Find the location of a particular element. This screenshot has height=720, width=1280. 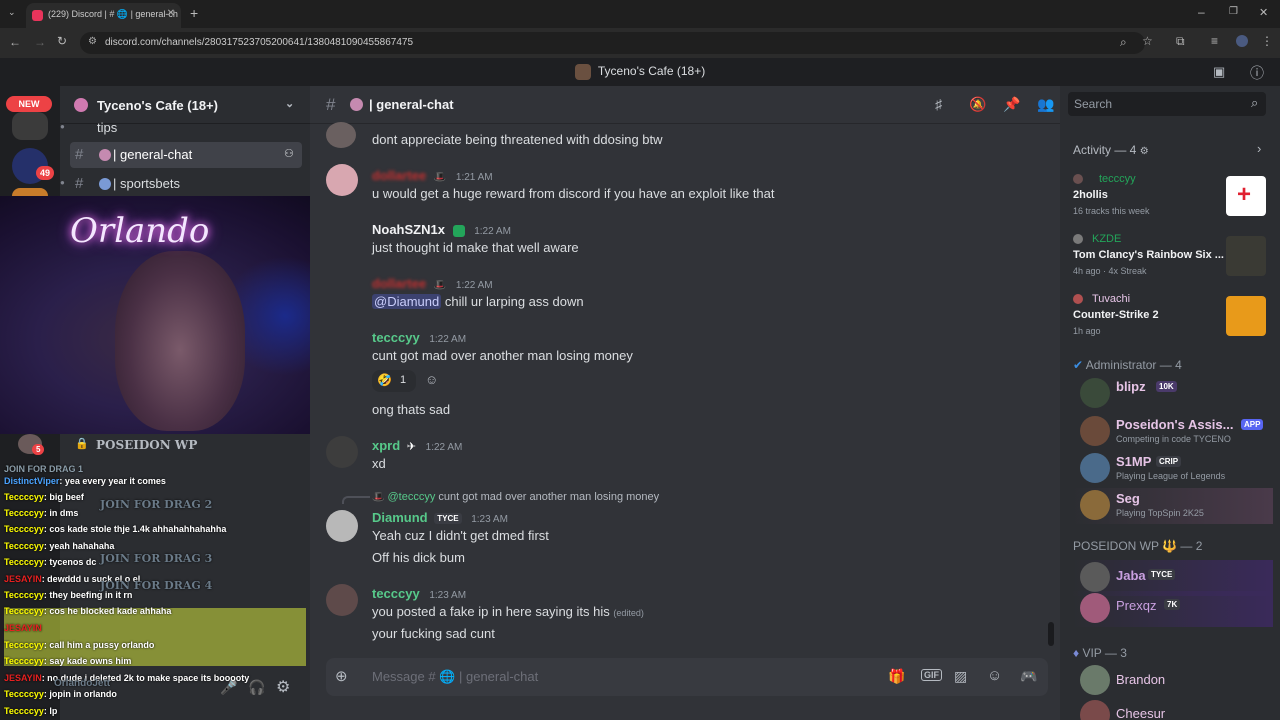

reload-icon: ↻ is located at coordinates (62, 41).